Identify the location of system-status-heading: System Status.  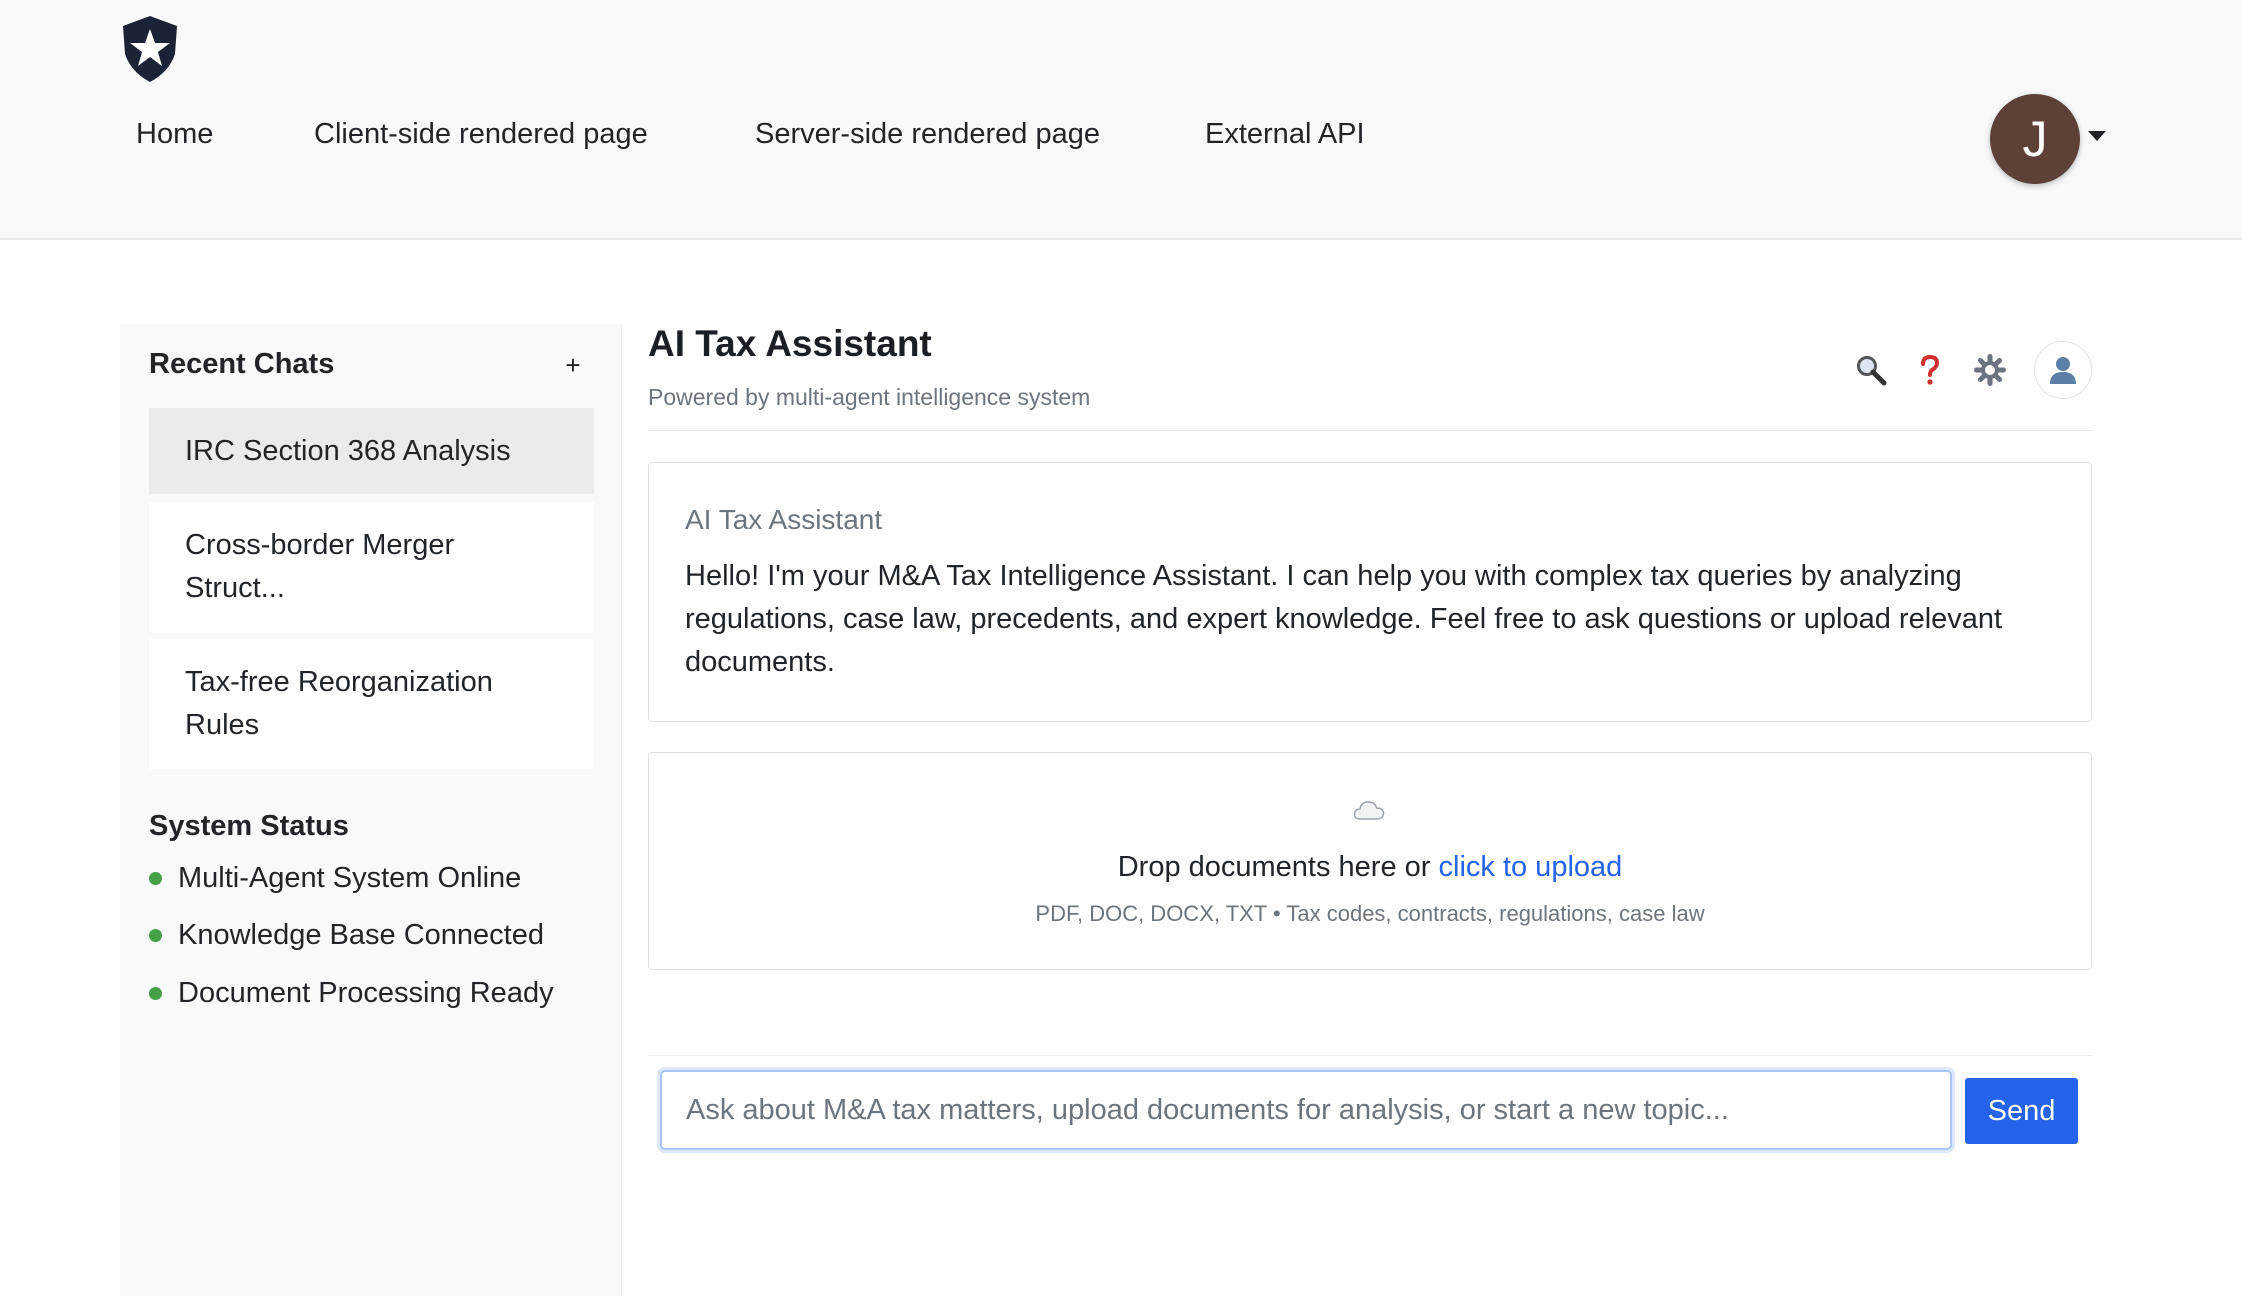
(249, 826).